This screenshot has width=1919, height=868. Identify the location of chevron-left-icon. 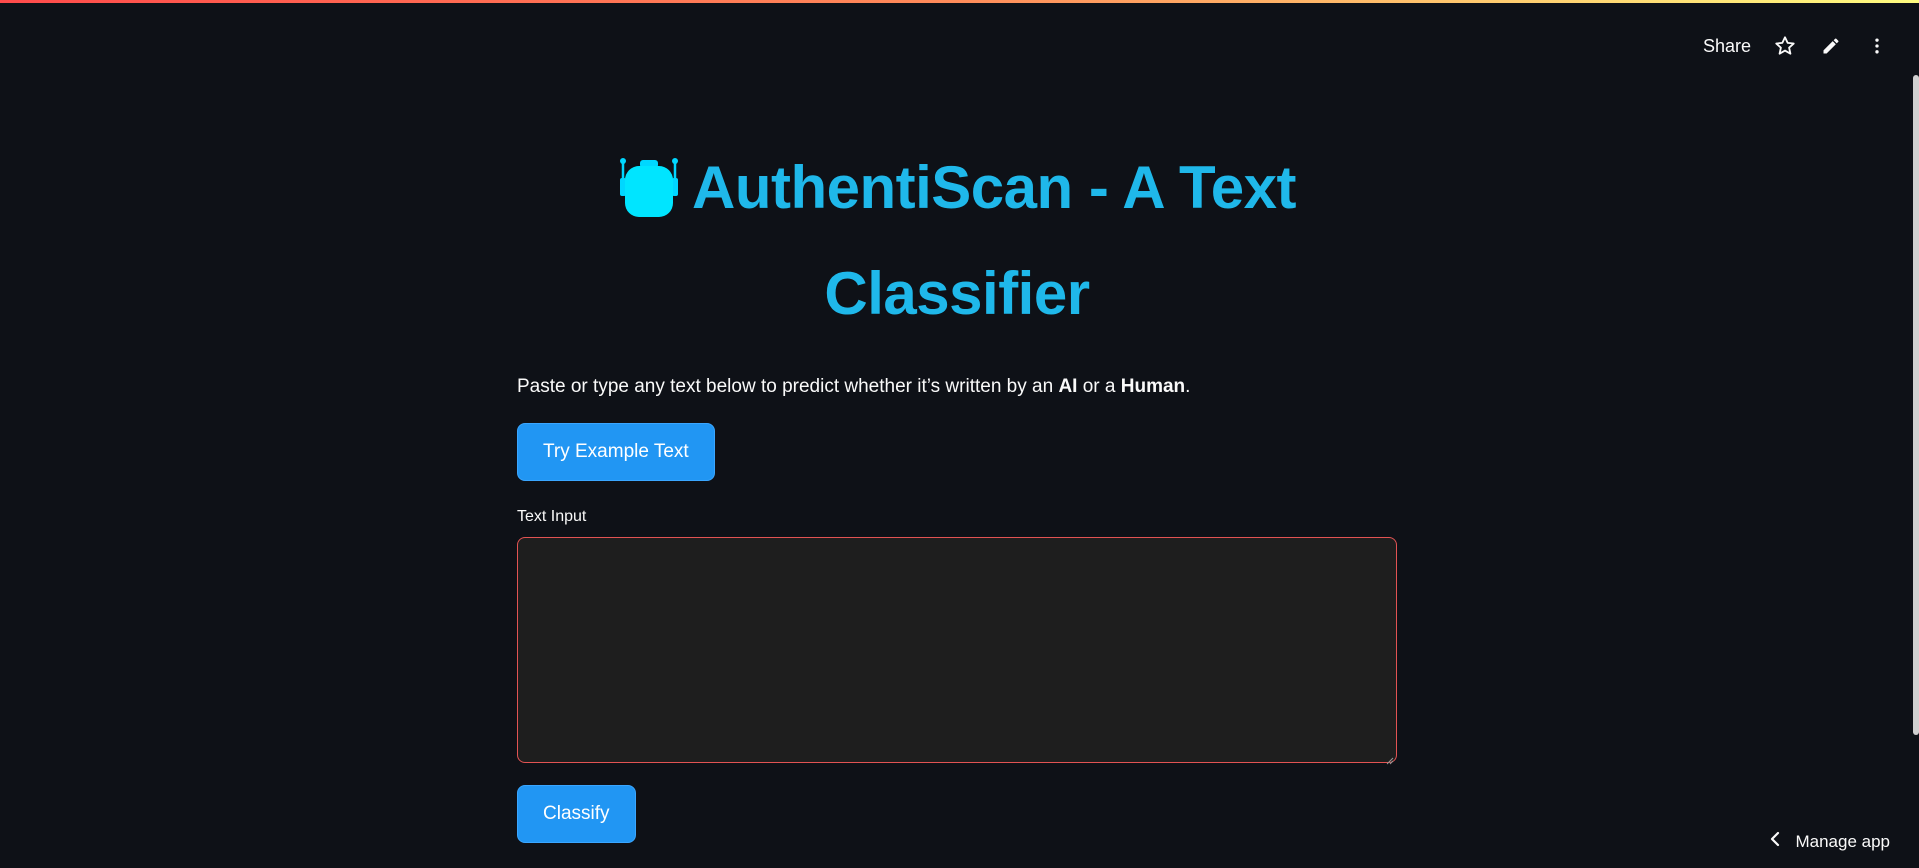
(1775, 841).